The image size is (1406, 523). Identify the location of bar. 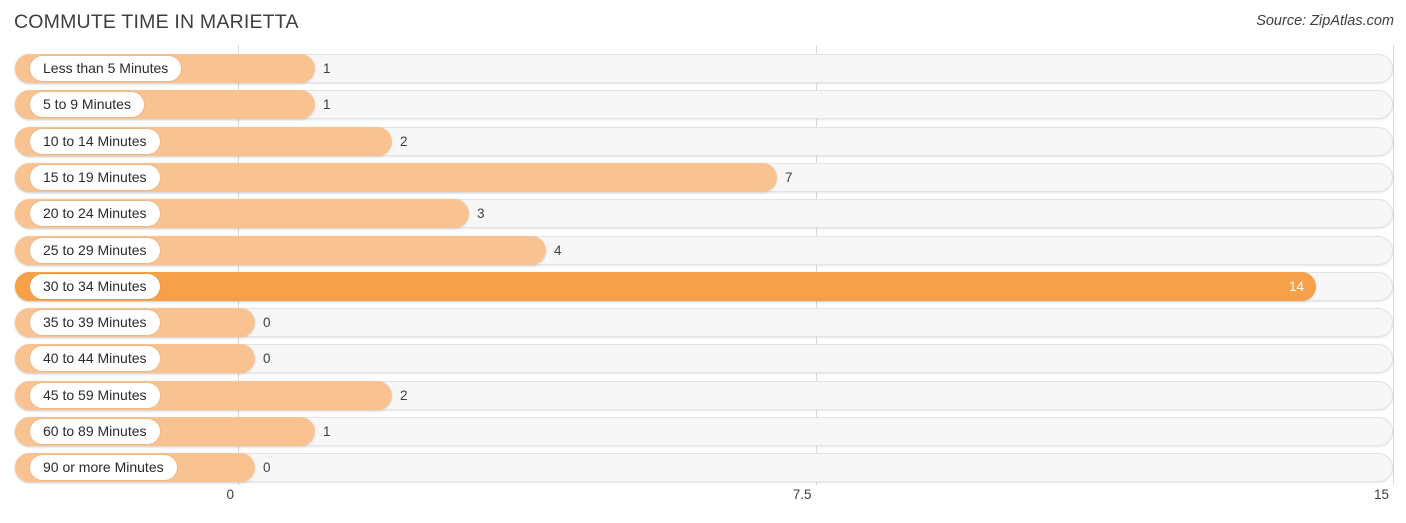
(665, 286).